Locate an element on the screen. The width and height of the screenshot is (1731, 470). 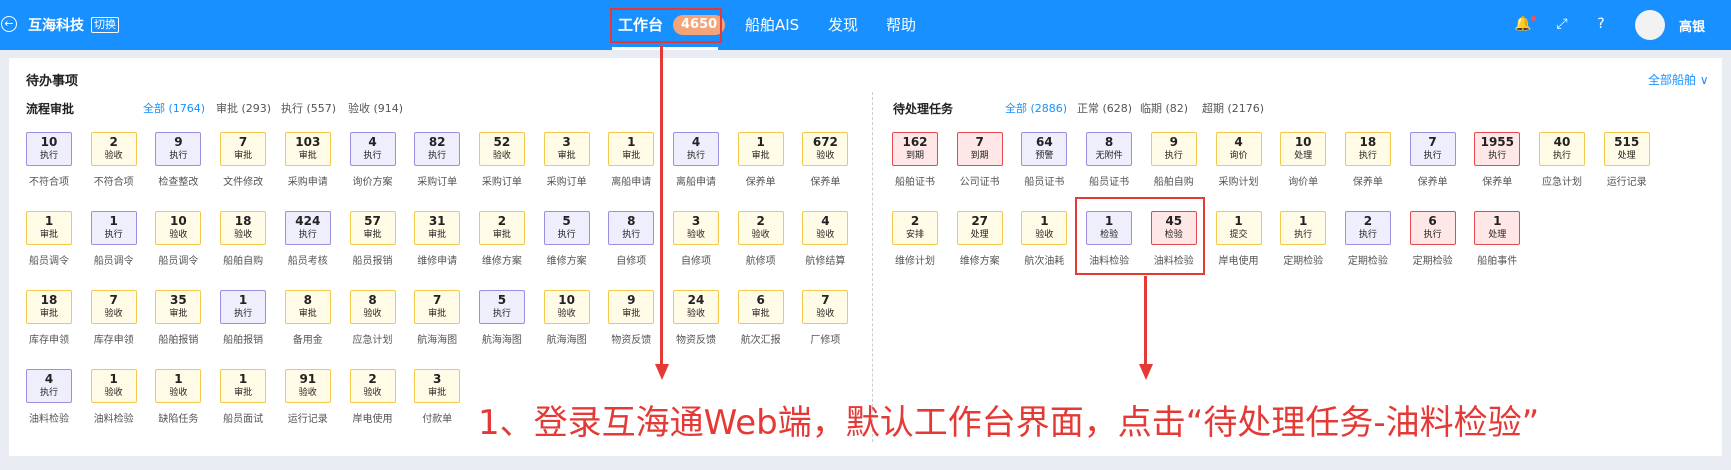
filter-execute: 执行 (557) is located at coordinates (308, 108).